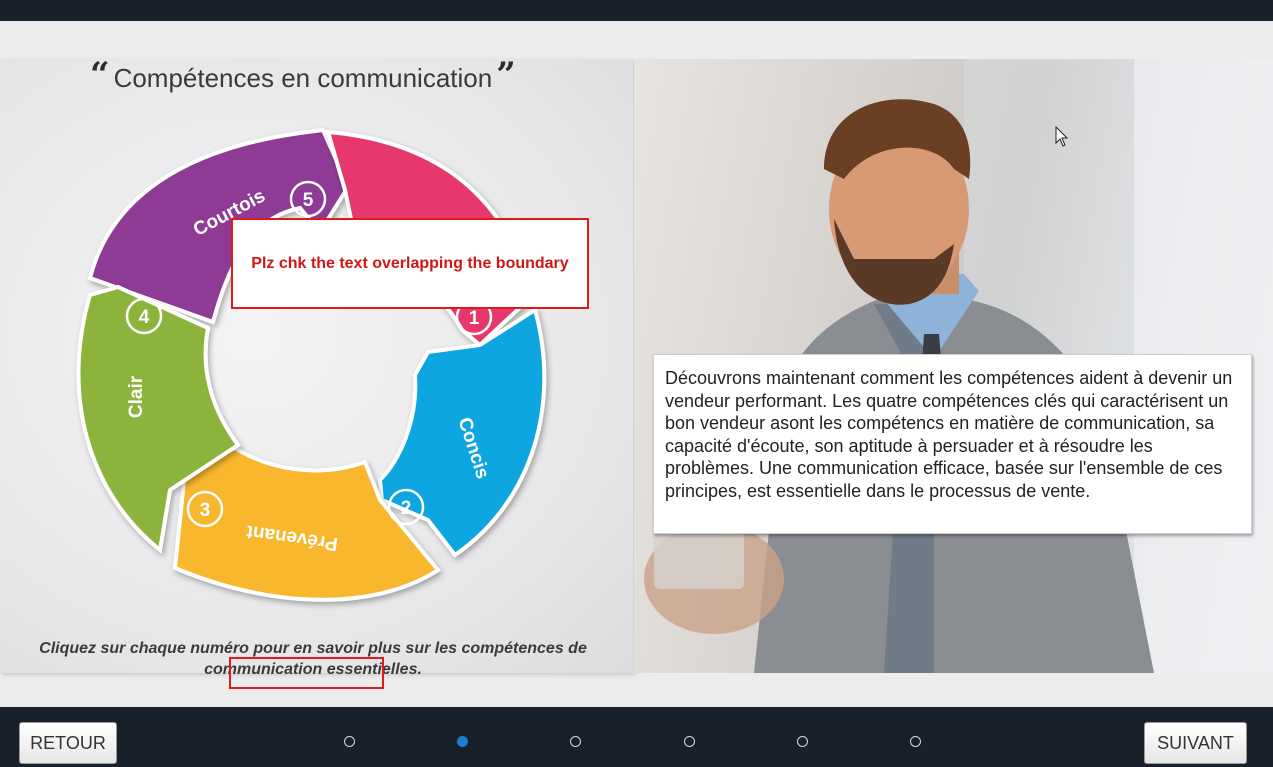 The height and width of the screenshot is (767, 1273). Describe the element at coordinates (136, 396) in the screenshot. I see `segment-label-clair: Clair` at that location.